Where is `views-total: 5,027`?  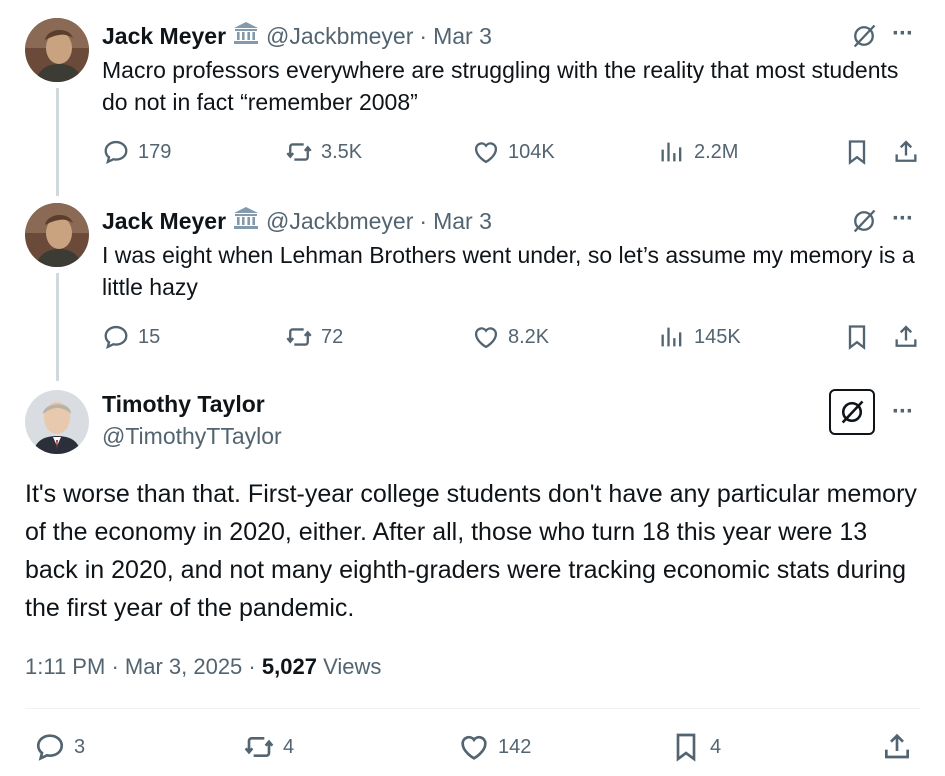 views-total: 5,027 is located at coordinates (289, 666).